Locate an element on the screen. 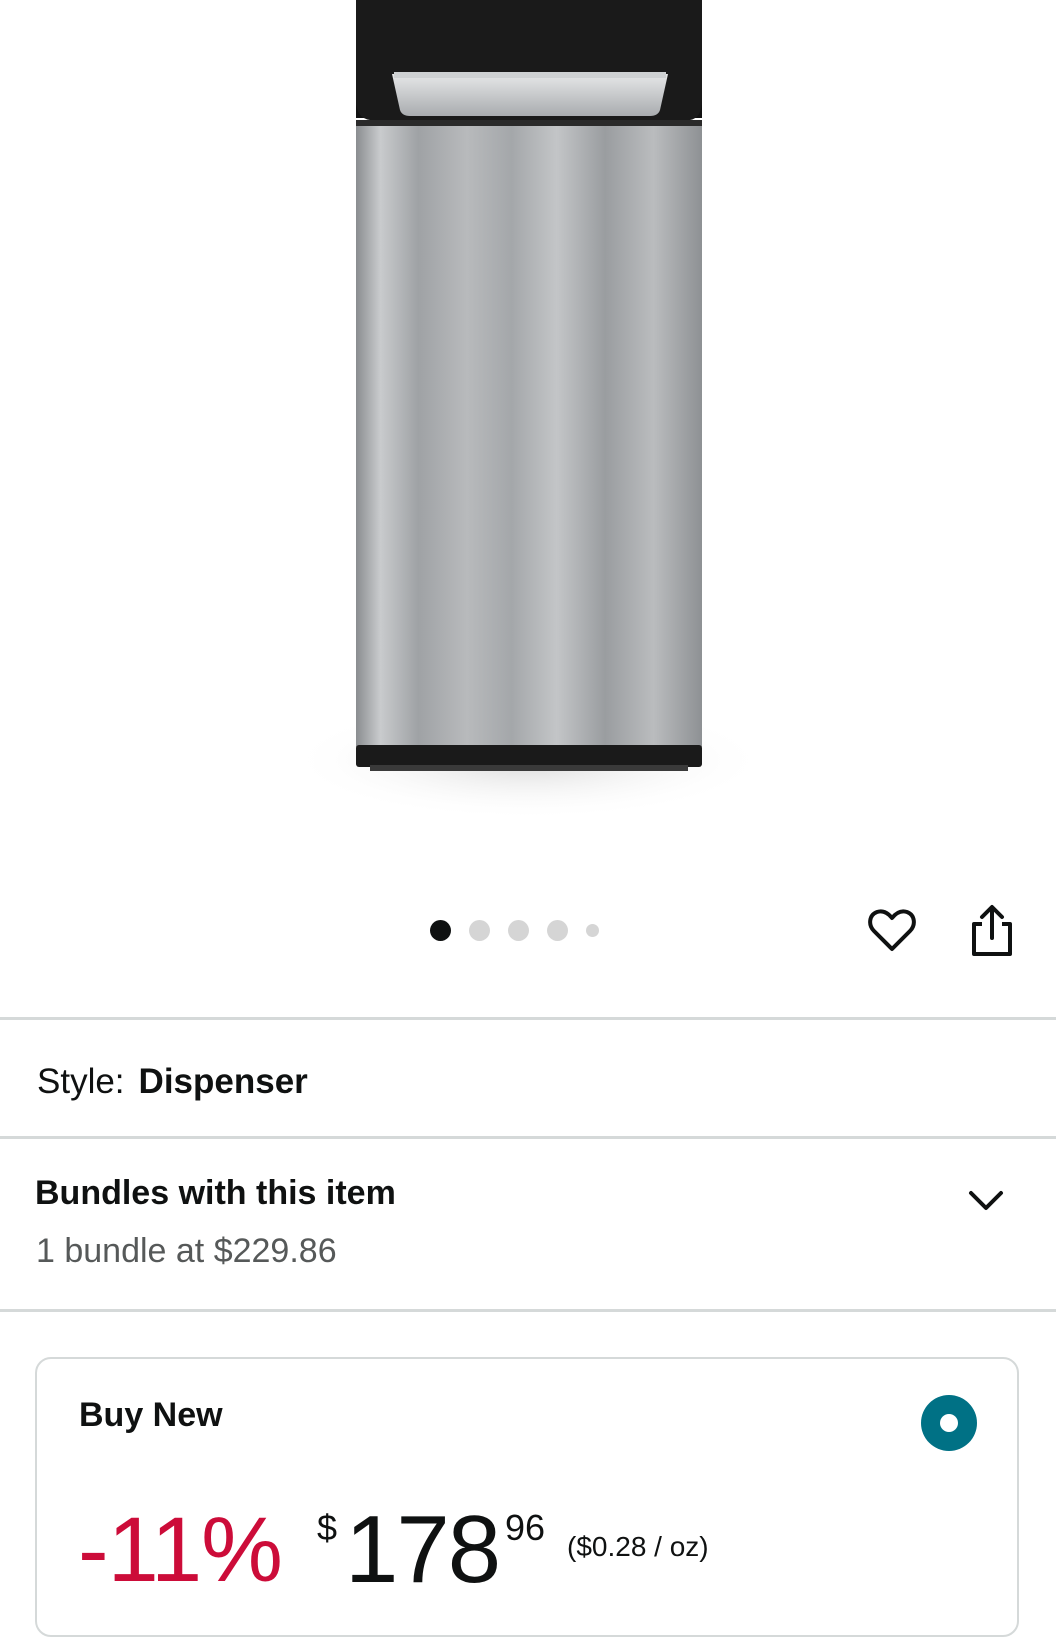  discount-percent: -11% is located at coordinates (180, 1550).